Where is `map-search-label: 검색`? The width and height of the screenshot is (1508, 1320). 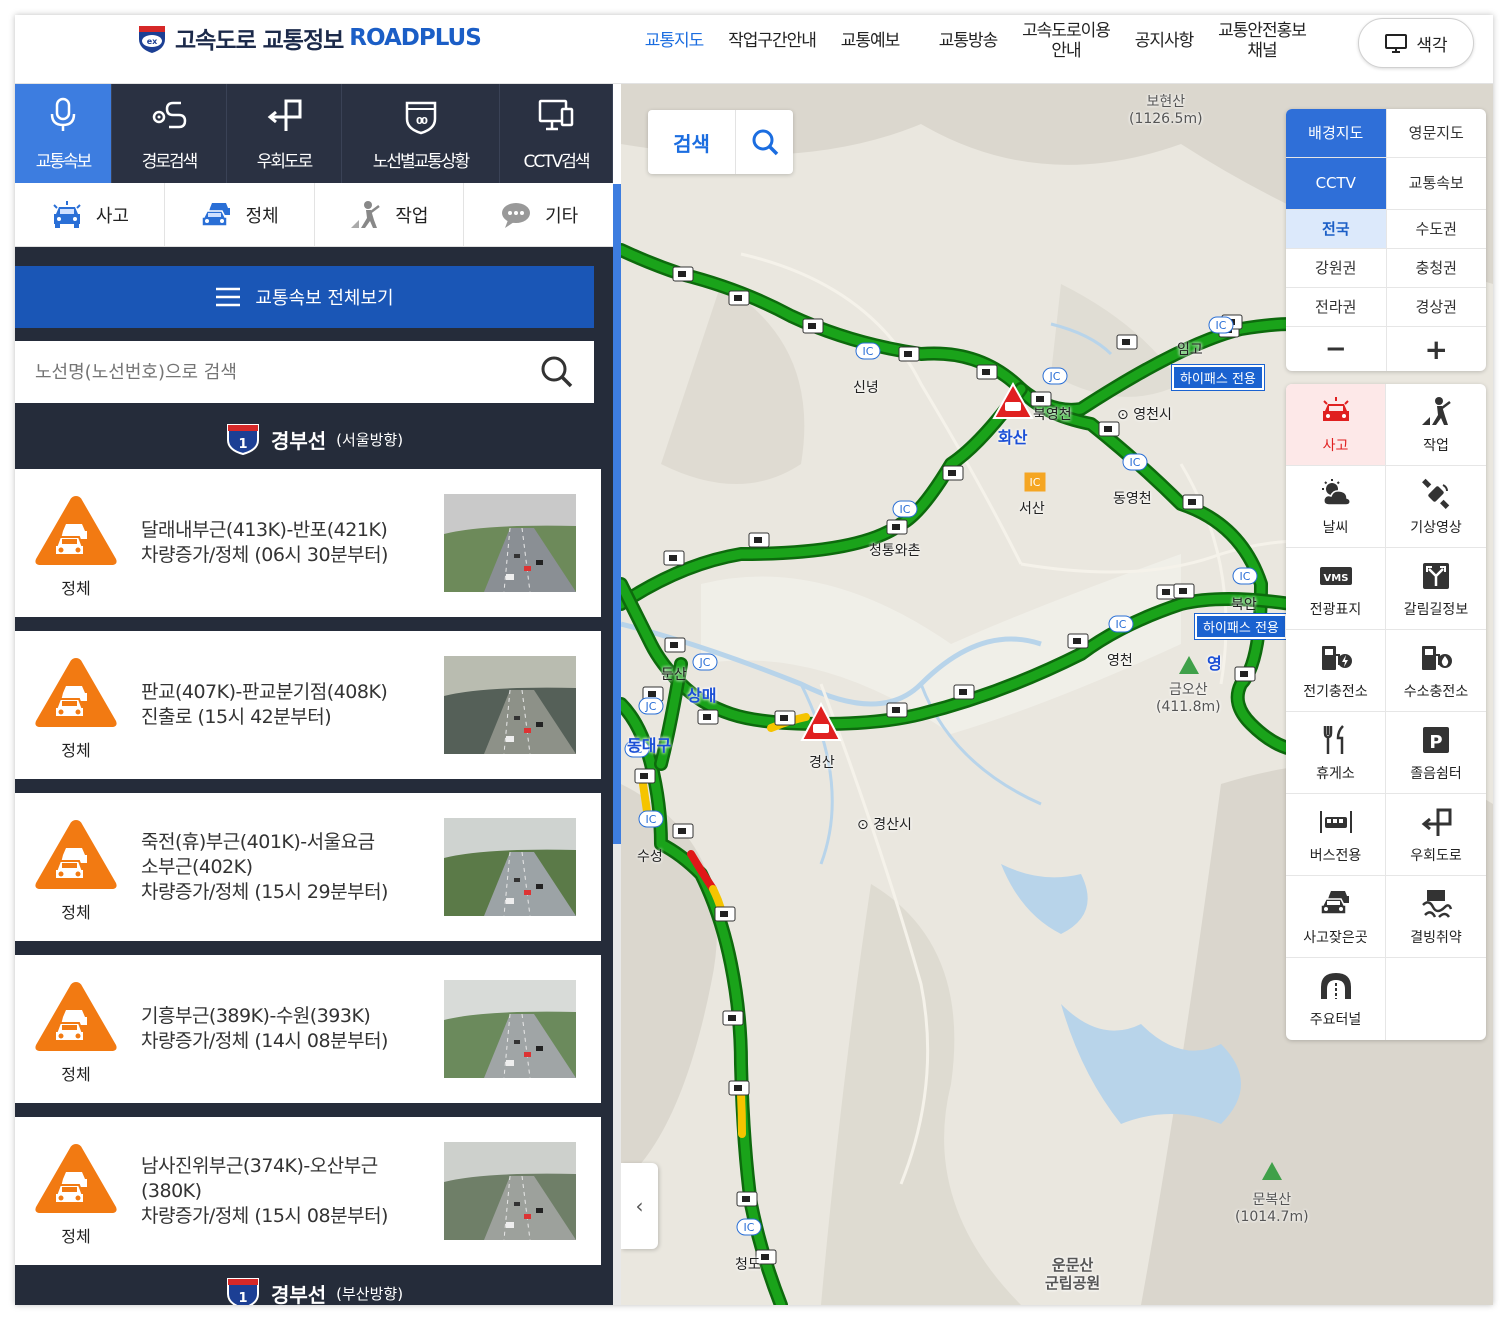
map-search-label: 검색 is located at coordinates (692, 142).